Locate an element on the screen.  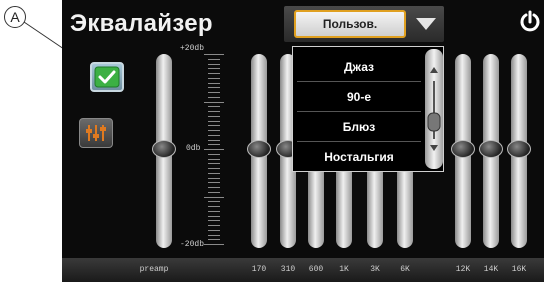
freq-label: 14K is located at coordinates (491, 269).